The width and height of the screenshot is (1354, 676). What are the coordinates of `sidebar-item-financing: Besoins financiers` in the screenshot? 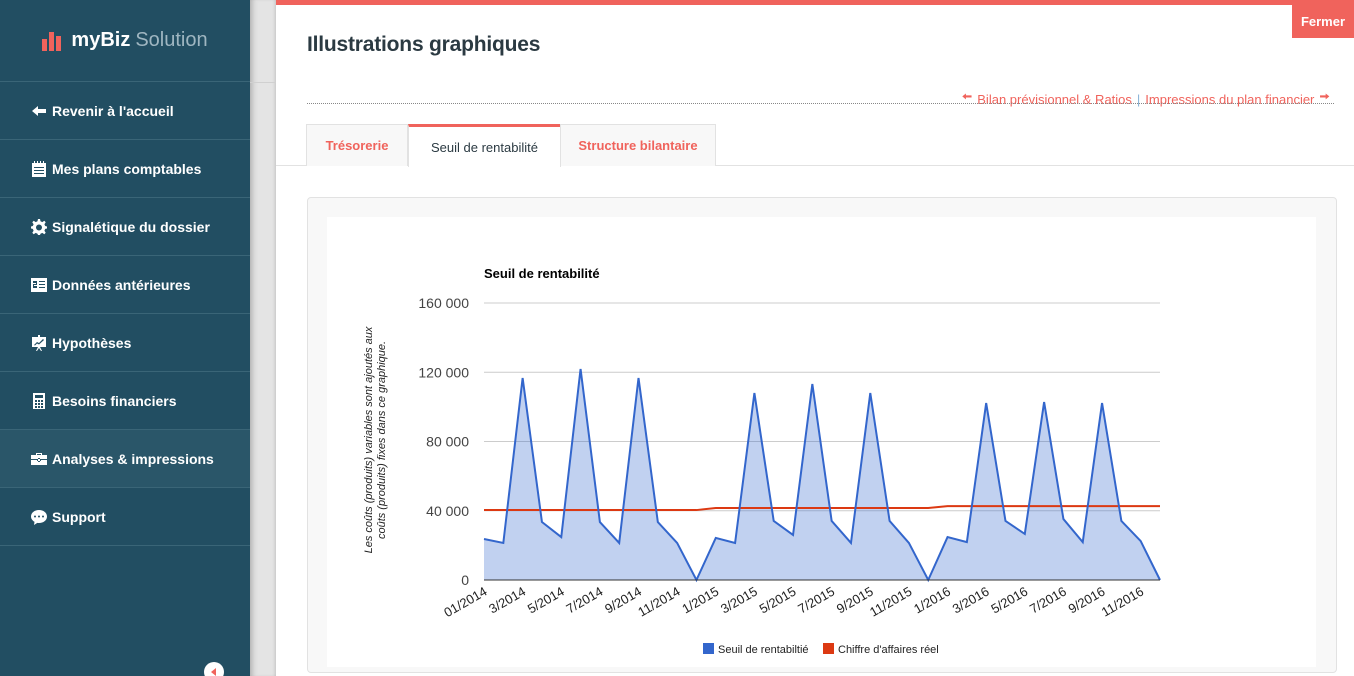 It's located at (125, 401).